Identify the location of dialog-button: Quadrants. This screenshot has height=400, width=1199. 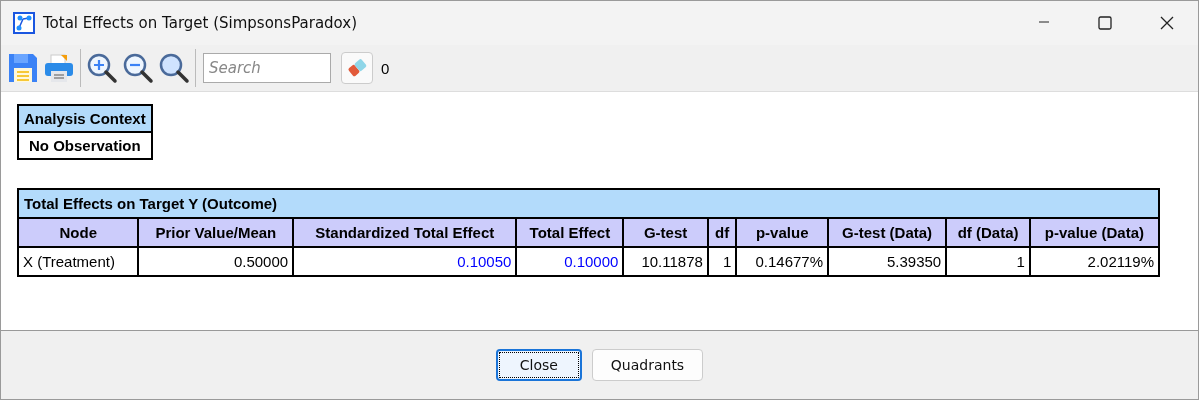
(647, 365).